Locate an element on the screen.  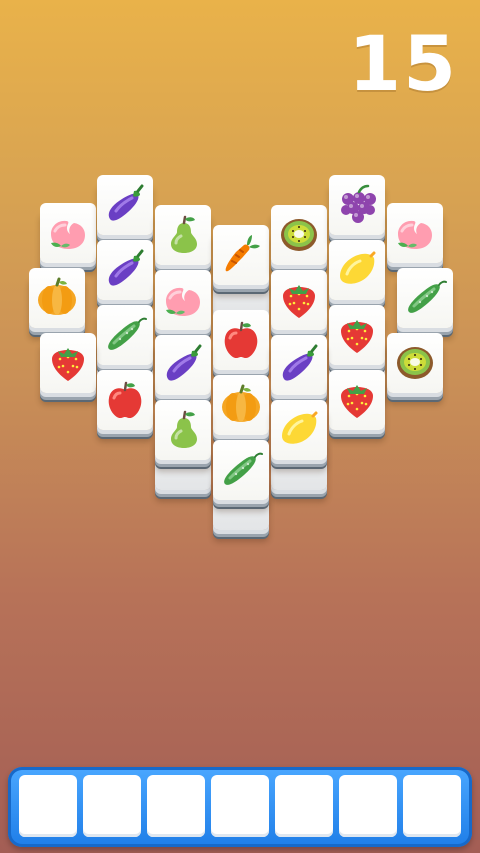
tile-carrot is located at coordinates (241, 255).